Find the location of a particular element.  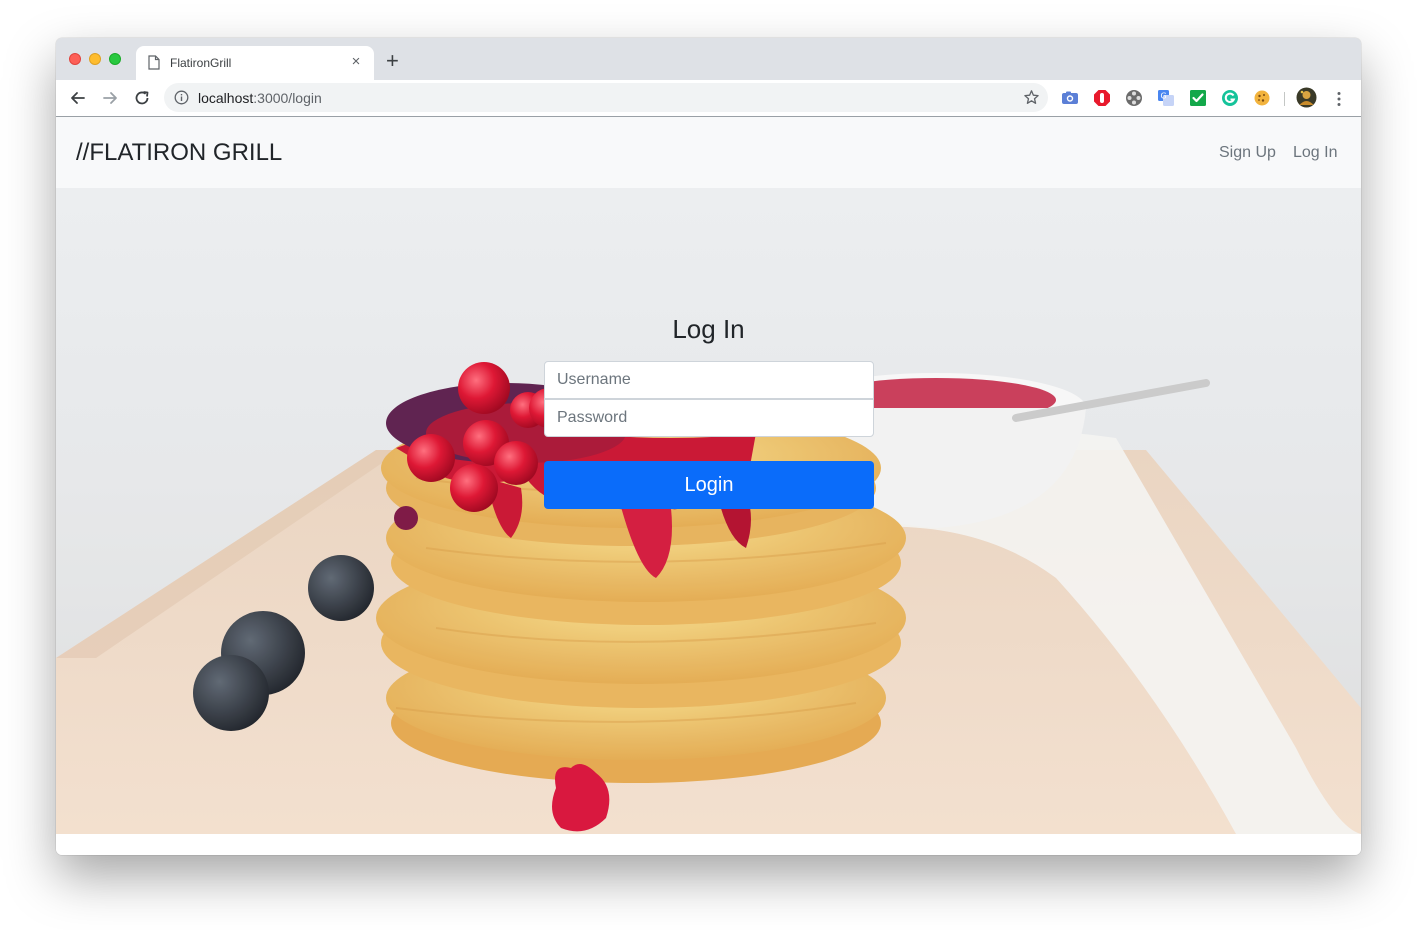

page-icon is located at coordinates (154, 62).